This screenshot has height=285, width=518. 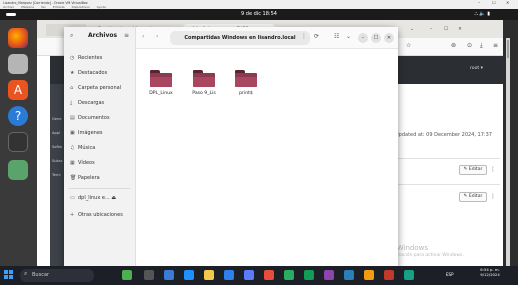 I want to click on browser-minimize-button: –, so click(x=433, y=30).